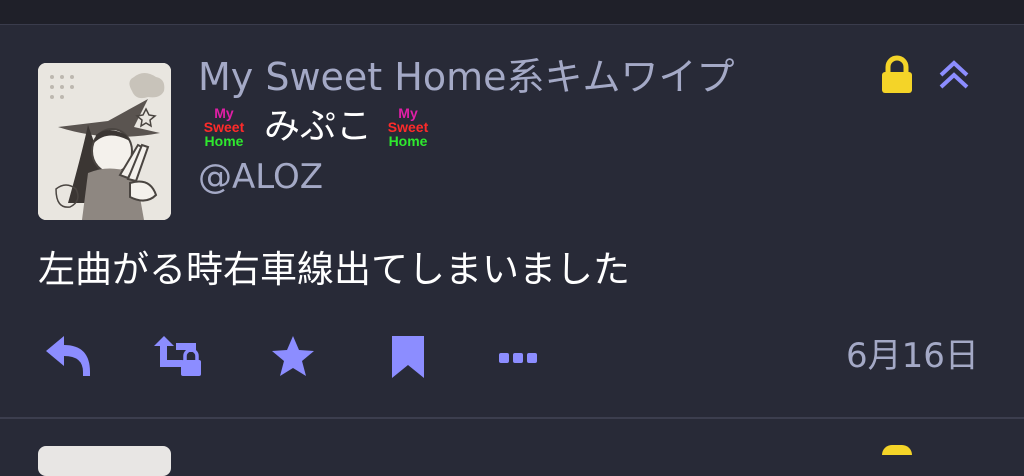  I want to click on account-name: みぷこ, so click(316, 127).